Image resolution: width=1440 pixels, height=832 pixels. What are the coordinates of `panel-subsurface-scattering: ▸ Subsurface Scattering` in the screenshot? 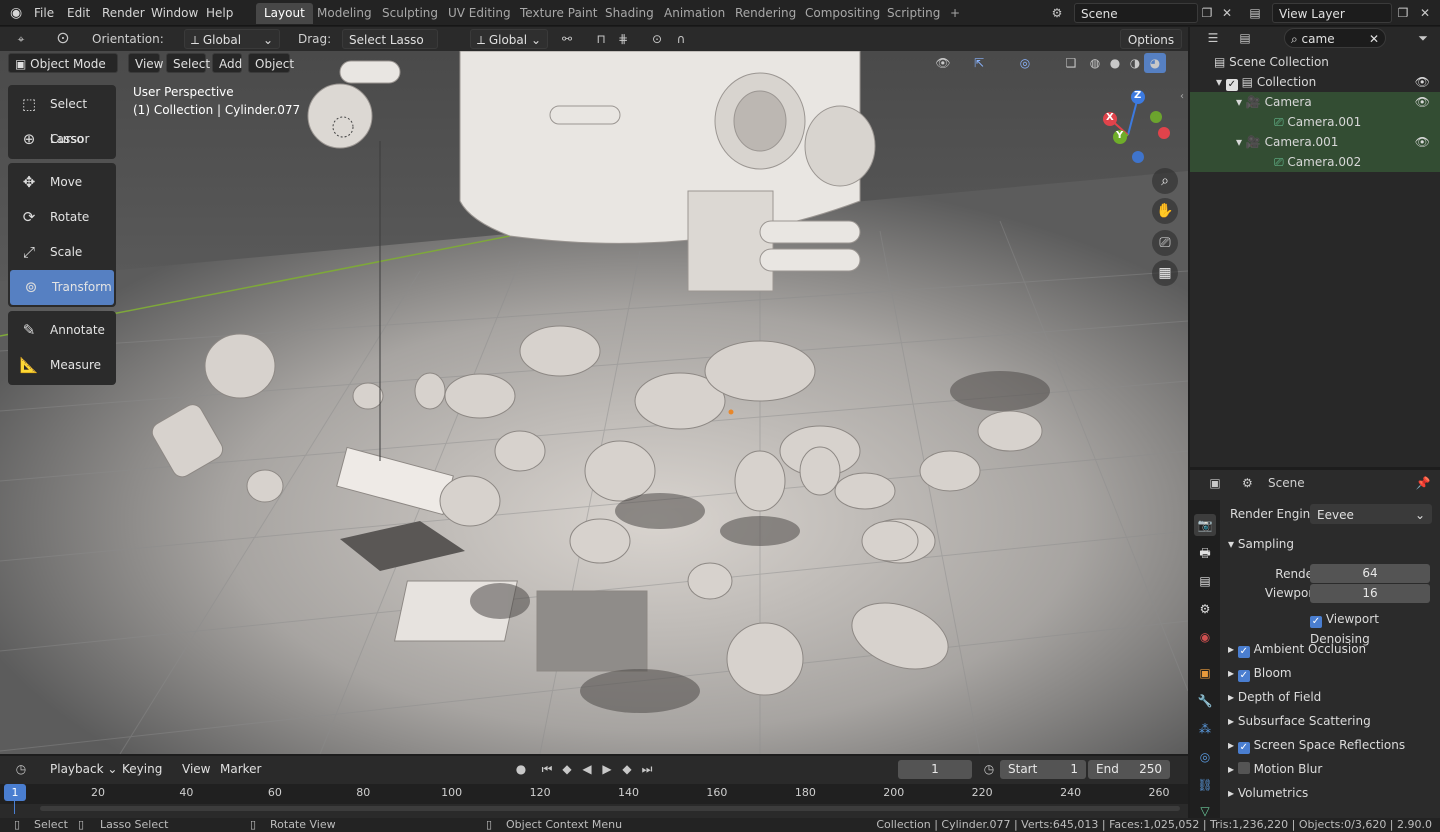 It's located at (1299, 721).